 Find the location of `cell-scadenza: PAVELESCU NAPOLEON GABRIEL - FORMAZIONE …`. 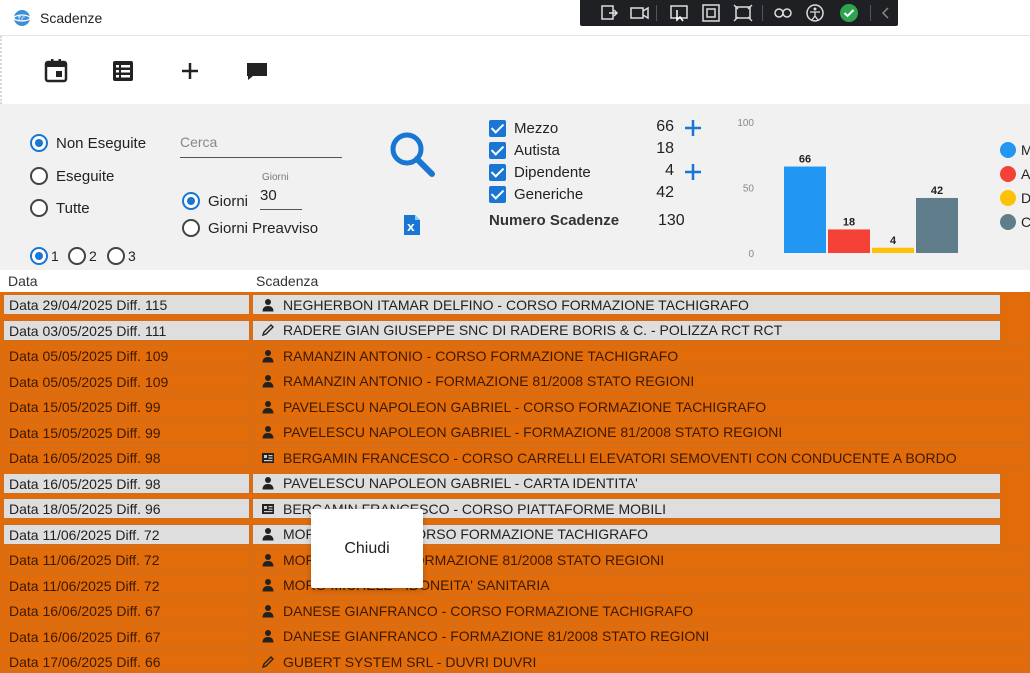

cell-scadenza: PAVELESCU NAPOLEON GABRIEL - FORMAZIONE … is located at coordinates (641, 432).